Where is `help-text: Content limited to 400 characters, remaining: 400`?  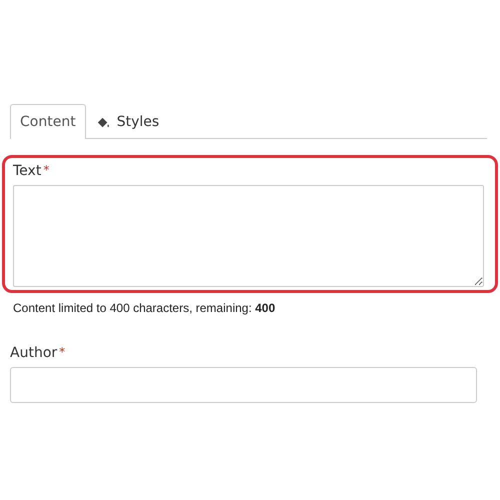
help-text: Content limited to 400 characters, remaining: 400 is located at coordinates (144, 308).